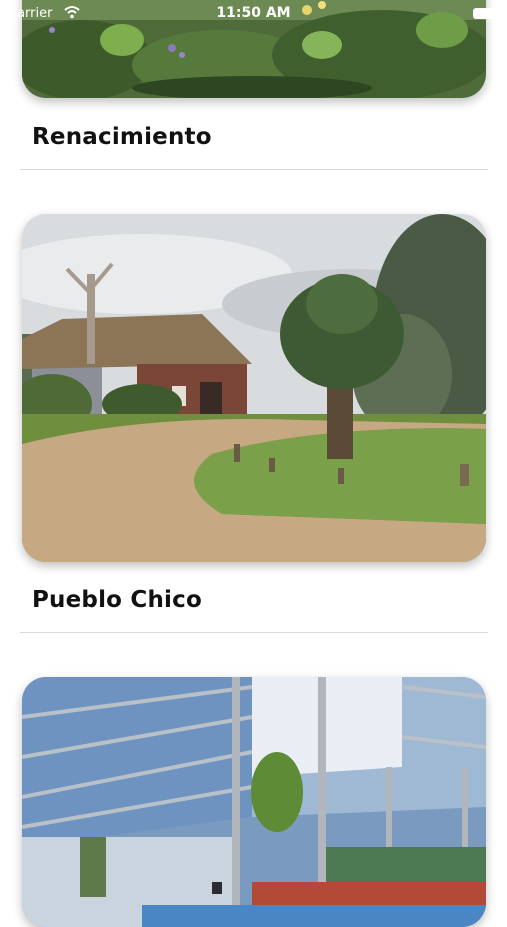  Describe the element at coordinates (117, 600) in the screenshot. I see `place-title: Pueblo Chico` at that location.